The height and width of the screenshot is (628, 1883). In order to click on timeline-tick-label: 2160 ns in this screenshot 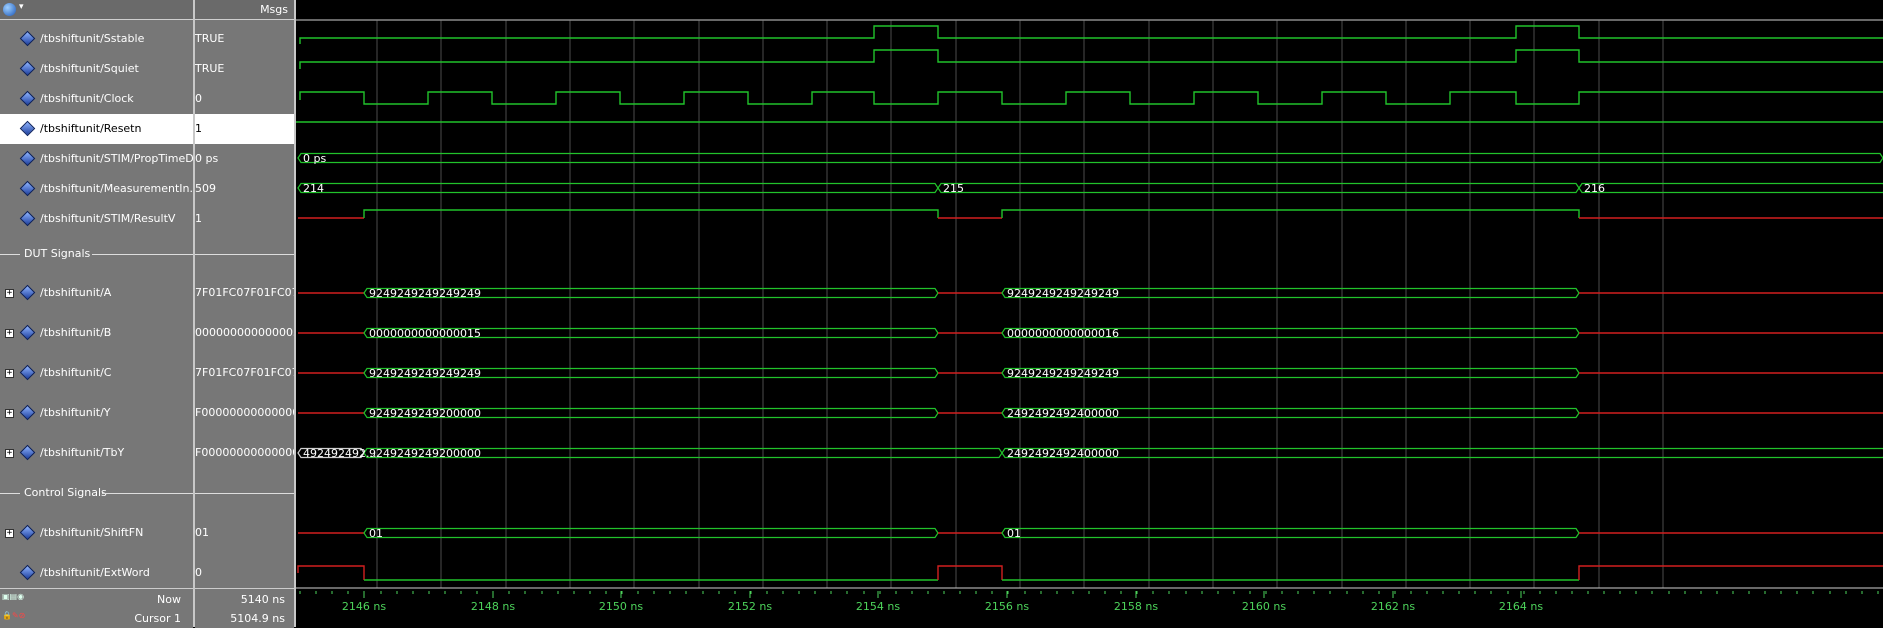, I will do `click(1264, 606)`.